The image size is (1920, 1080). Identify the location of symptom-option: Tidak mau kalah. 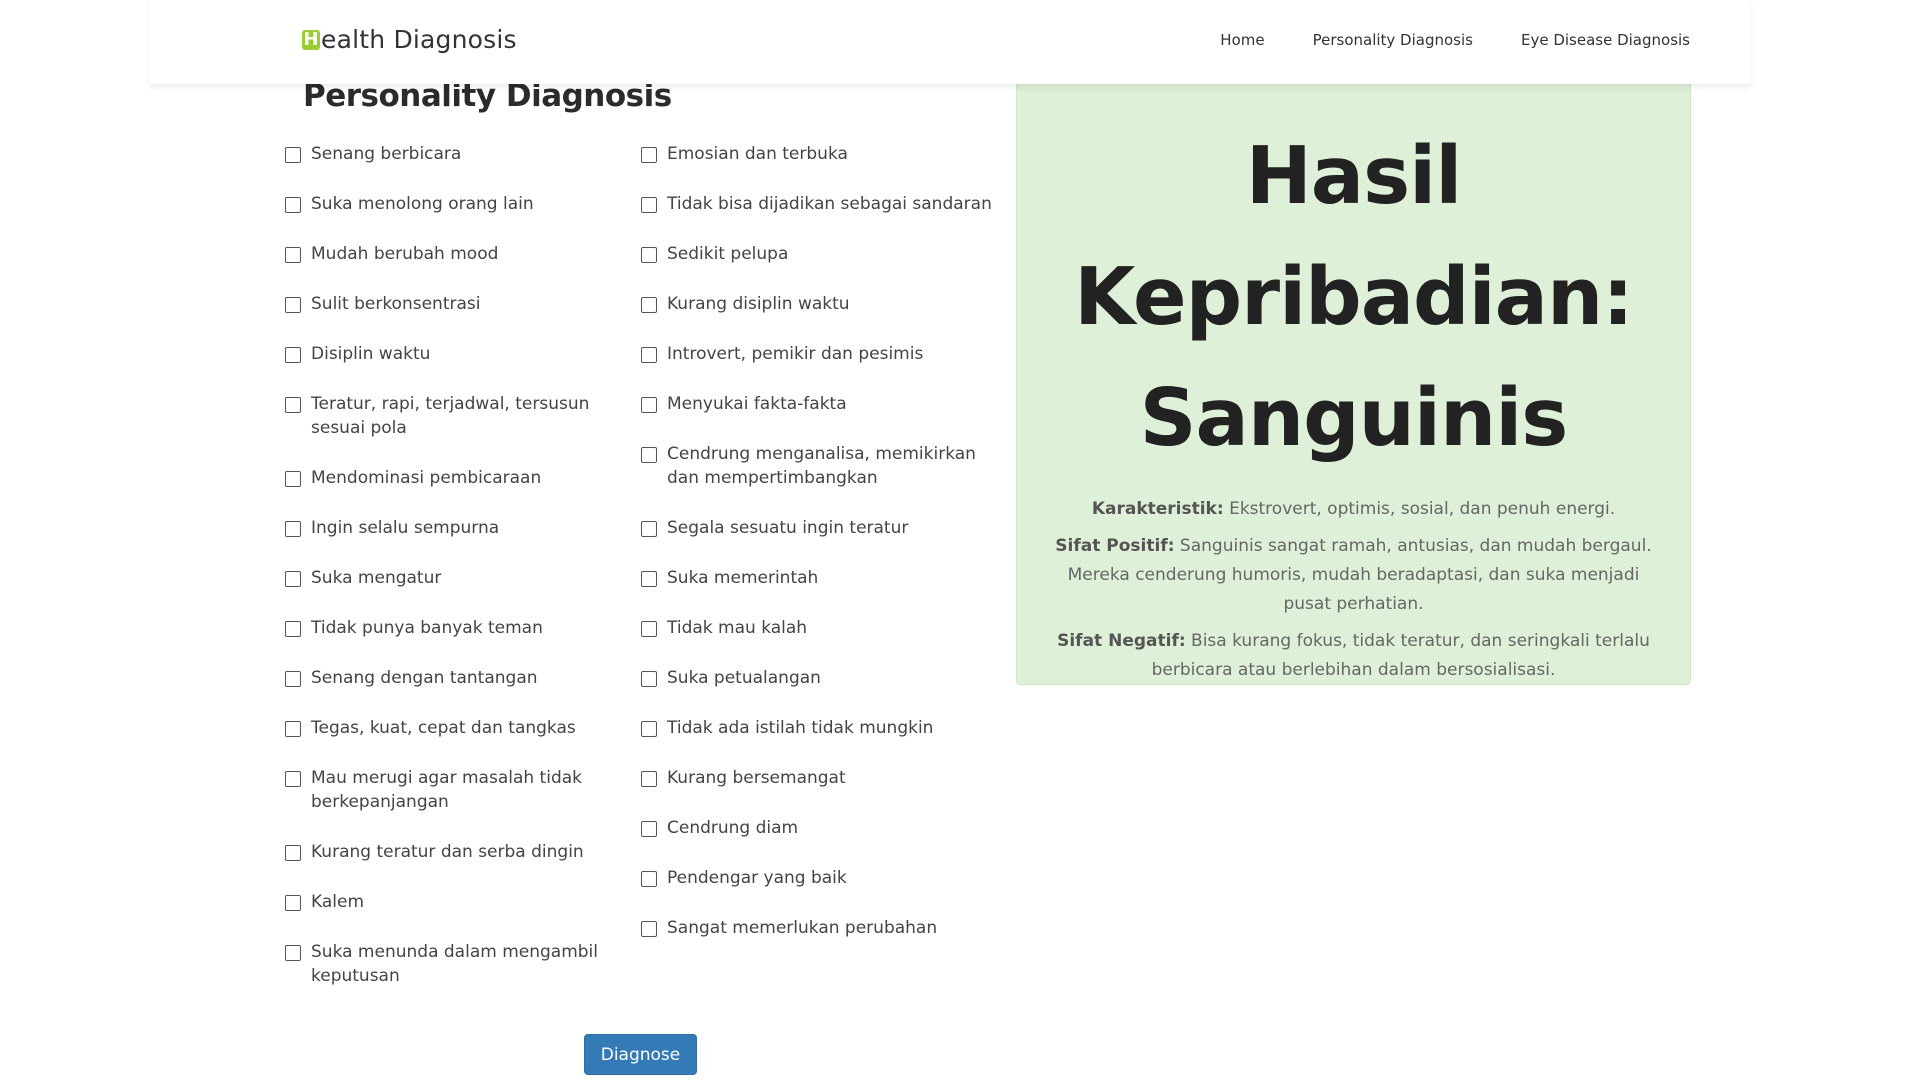
(826, 628).